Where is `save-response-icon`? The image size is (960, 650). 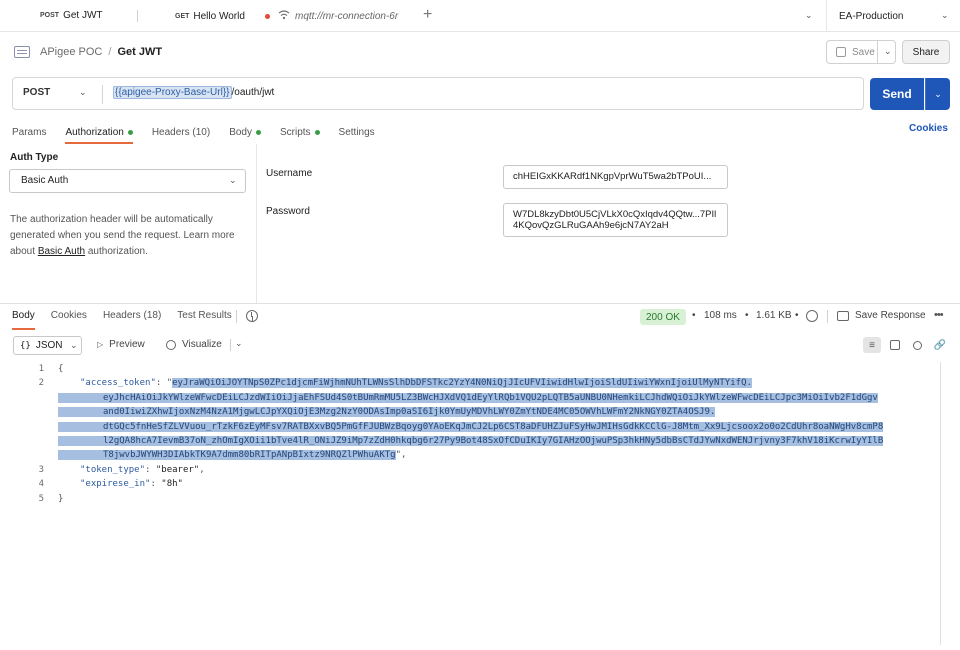
save-response-icon is located at coordinates (843, 316).